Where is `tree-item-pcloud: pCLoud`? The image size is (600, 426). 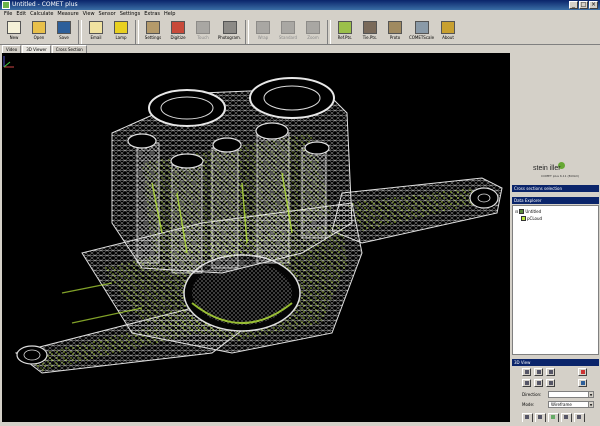
tree-item-pcloud: pCLoud is located at coordinates (531, 218).